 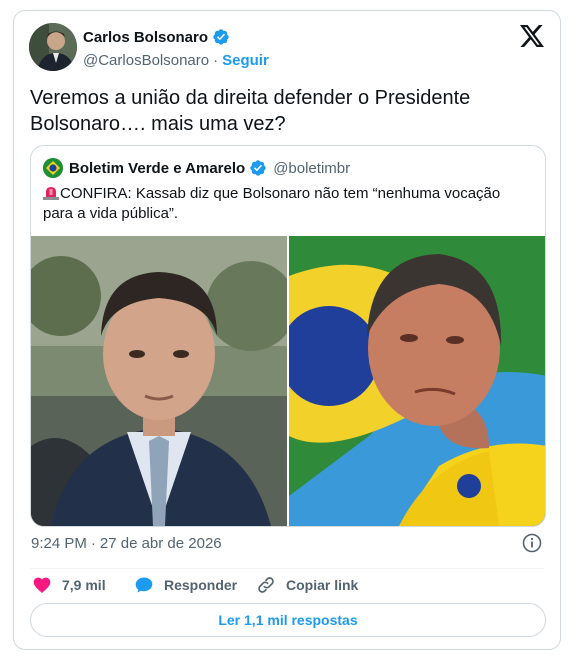 I want to click on copy-link-button: Copiar link, so click(x=307, y=585).